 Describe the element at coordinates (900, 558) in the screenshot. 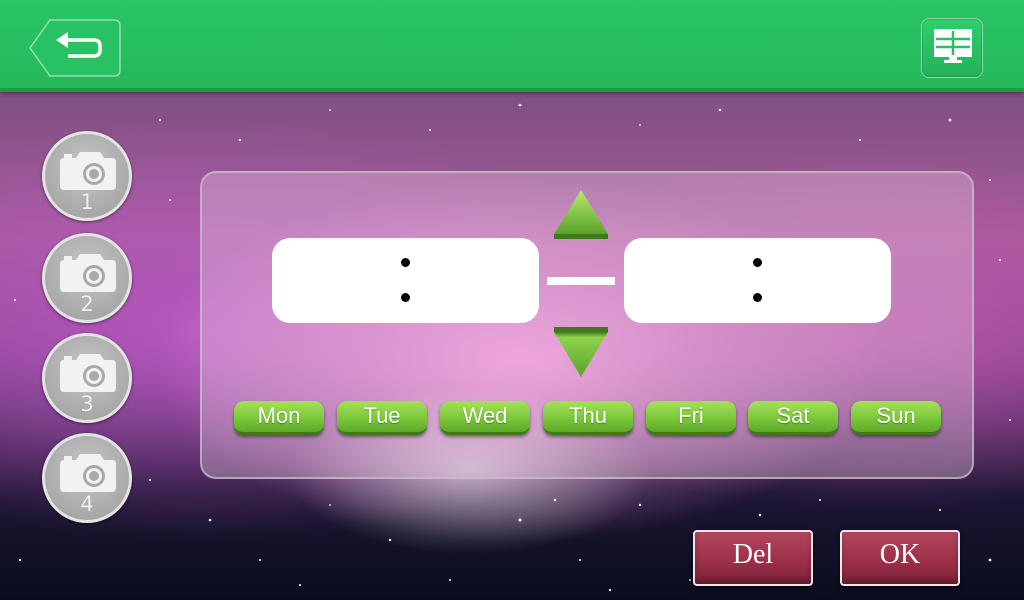

I see `ok-button: OK` at that location.